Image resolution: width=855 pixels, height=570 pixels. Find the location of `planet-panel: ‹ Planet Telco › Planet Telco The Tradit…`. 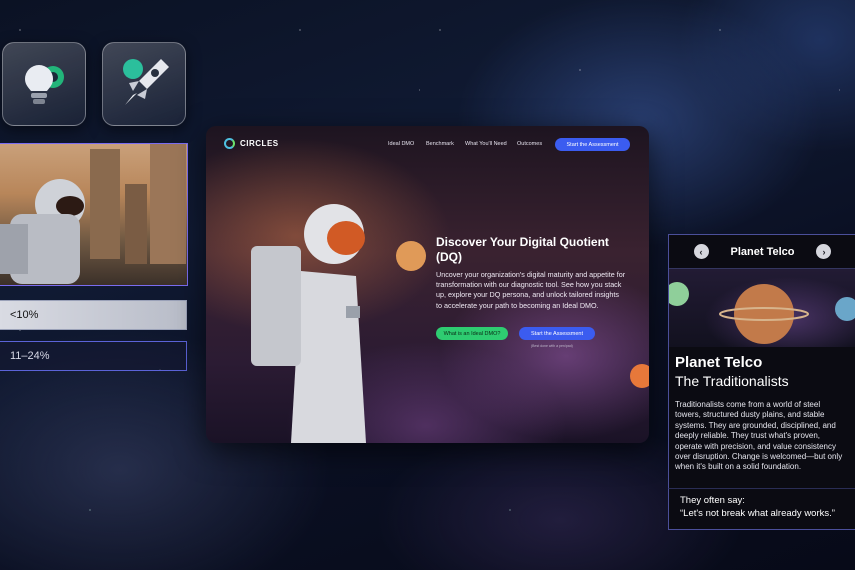

planet-panel: ‹ Planet Telco › Planet Telco The Tradit… is located at coordinates (761, 381).